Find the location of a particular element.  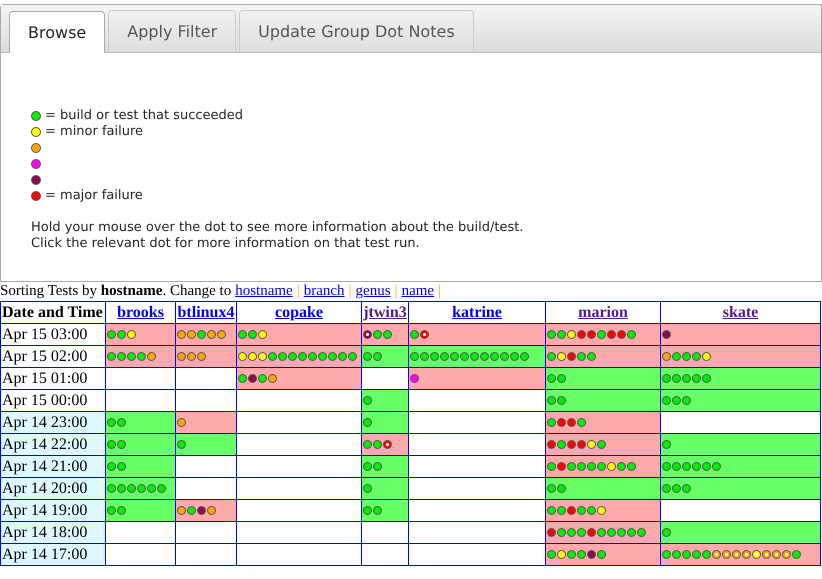

date-cell: Apr 14 18:00 is located at coordinates (53, 533).